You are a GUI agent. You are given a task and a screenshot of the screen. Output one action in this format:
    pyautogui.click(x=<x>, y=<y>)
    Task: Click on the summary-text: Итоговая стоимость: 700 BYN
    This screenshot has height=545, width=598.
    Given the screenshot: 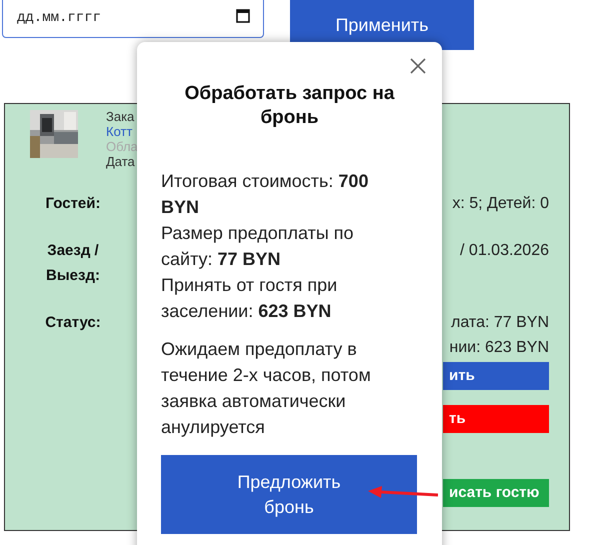 What is the action you would take?
    pyautogui.click(x=265, y=194)
    